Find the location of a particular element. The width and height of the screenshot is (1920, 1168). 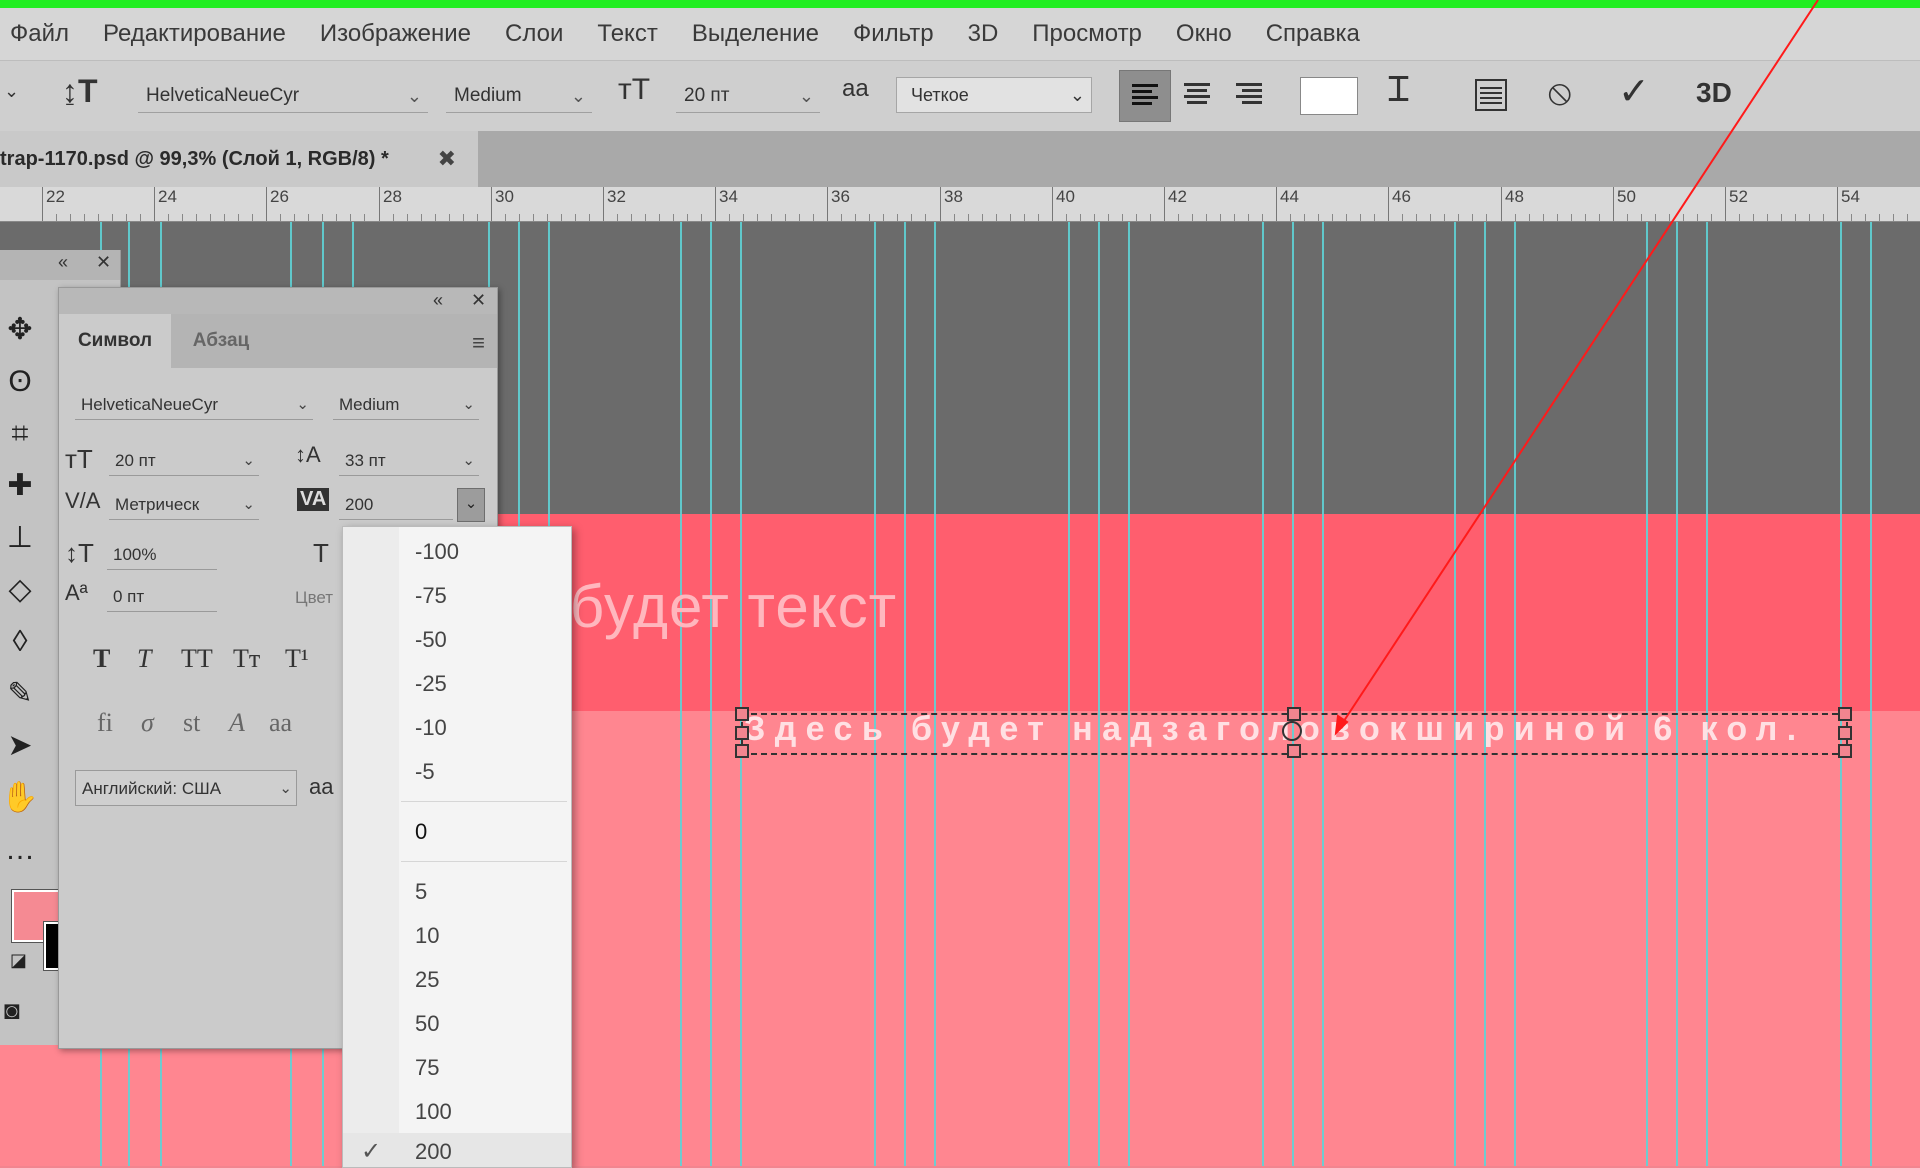

default-colors-icon: ◪ is located at coordinates (18, 960).